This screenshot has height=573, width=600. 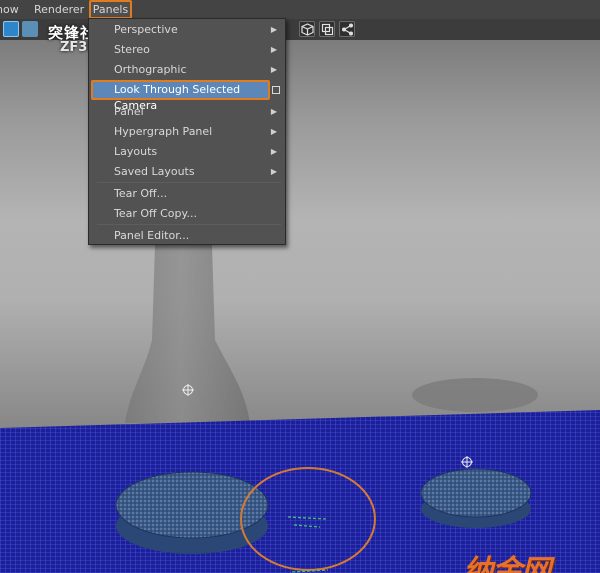 I want to click on menu-renderer: Renderer, so click(x=59, y=9).